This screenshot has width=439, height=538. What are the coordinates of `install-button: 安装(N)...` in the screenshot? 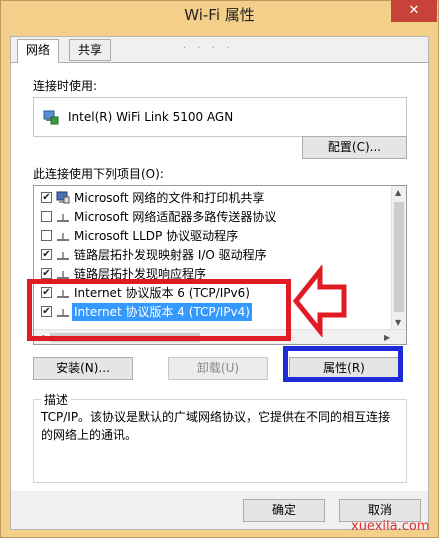 It's located at (83, 368).